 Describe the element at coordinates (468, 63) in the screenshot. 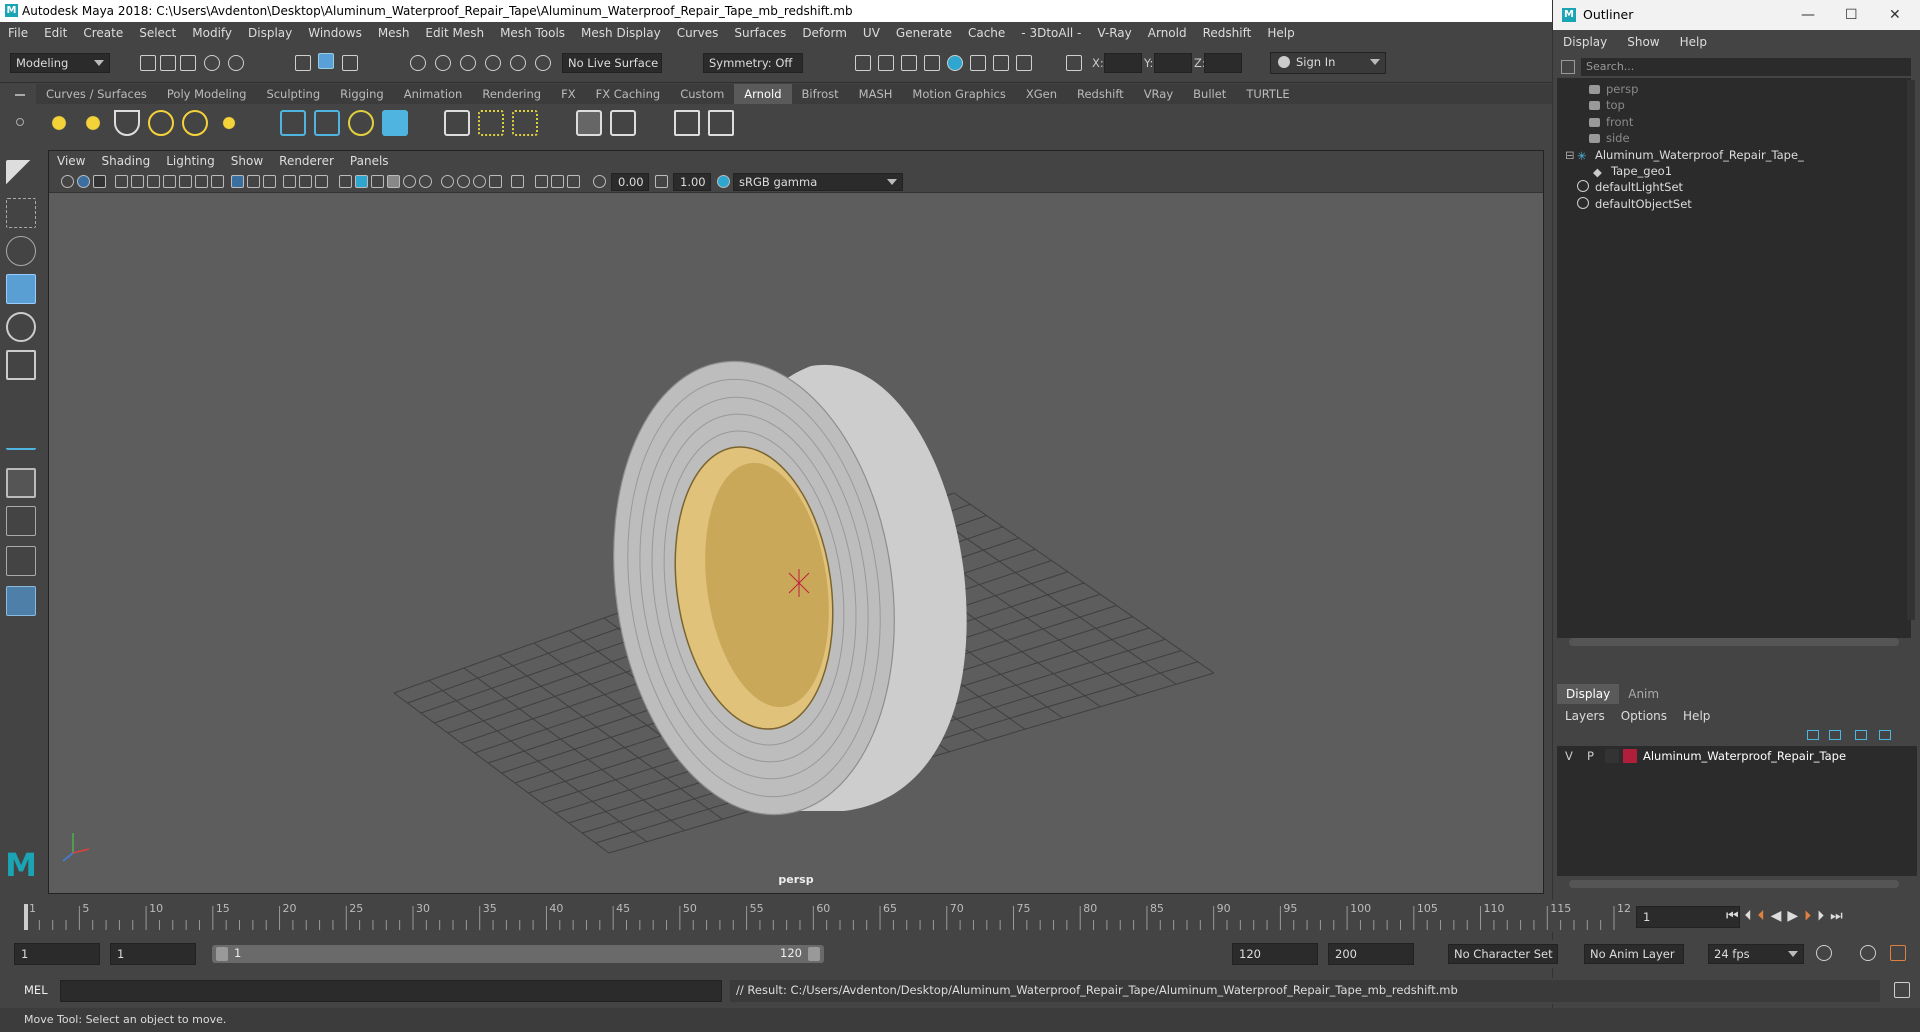

I see `snap-point-icon` at that location.